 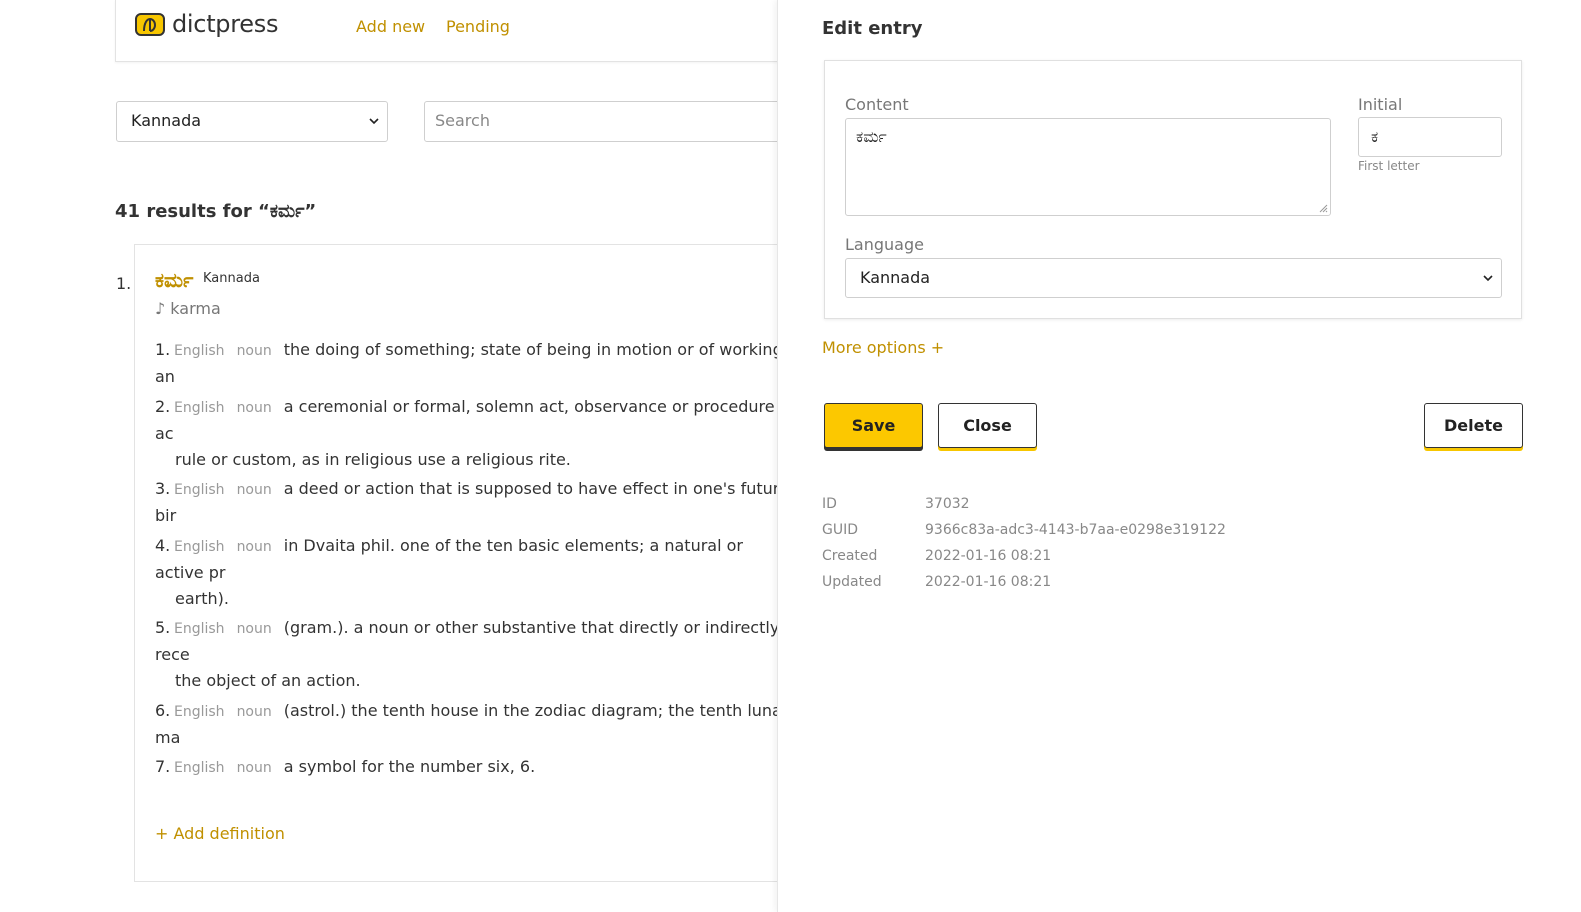 What do you see at coordinates (163, 627) in the screenshot?
I see `definition-number: 5.` at bounding box center [163, 627].